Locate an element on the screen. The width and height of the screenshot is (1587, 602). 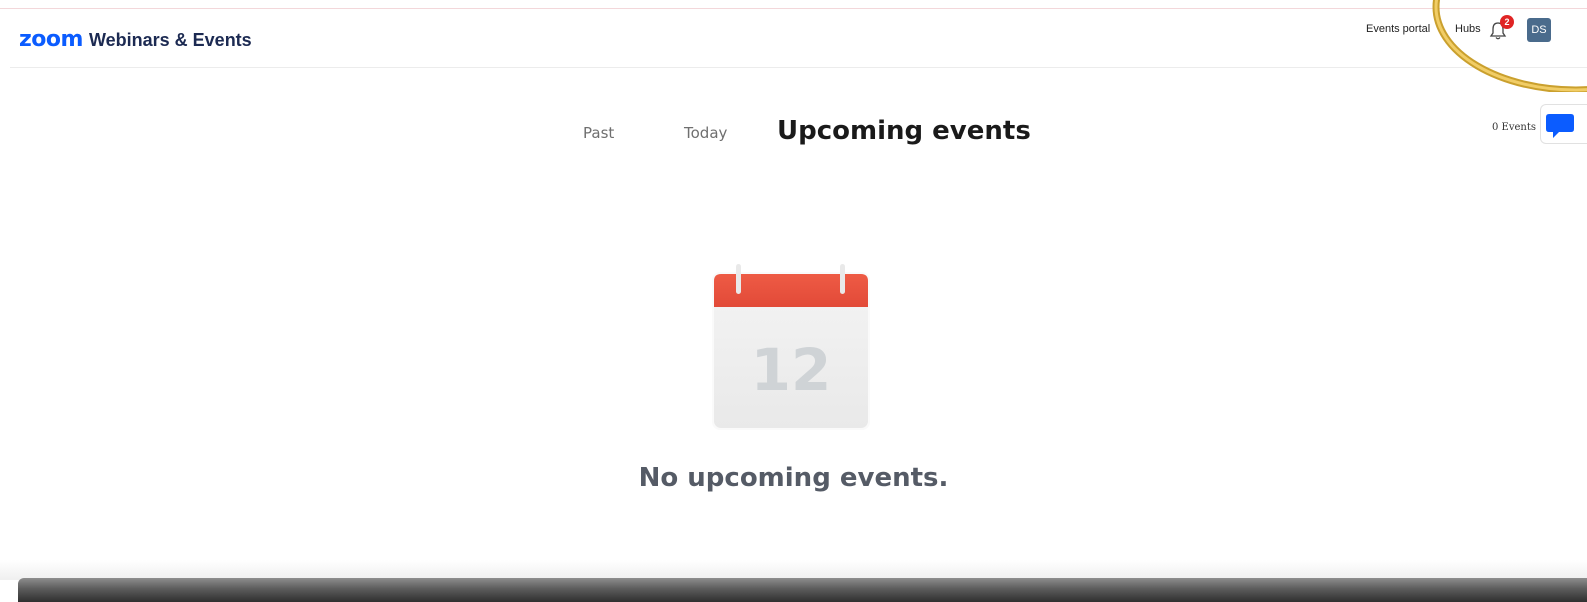
tab-past: Past is located at coordinates (598, 133).